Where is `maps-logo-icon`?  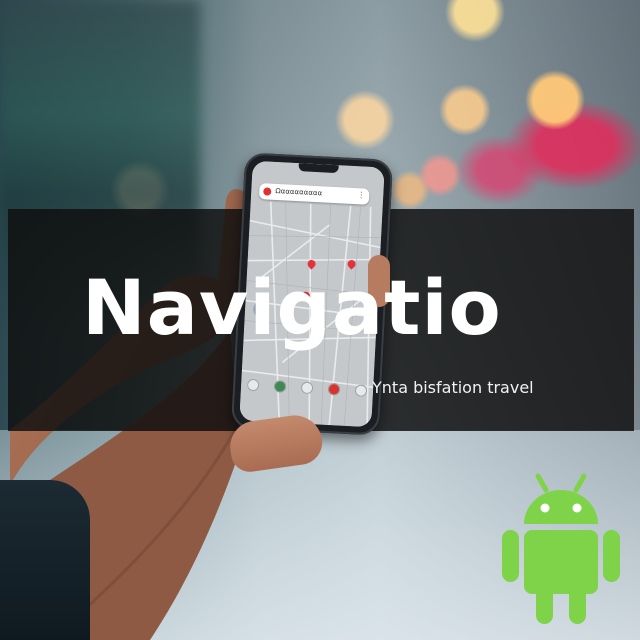
maps-logo-icon is located at coordinates (267, 191).